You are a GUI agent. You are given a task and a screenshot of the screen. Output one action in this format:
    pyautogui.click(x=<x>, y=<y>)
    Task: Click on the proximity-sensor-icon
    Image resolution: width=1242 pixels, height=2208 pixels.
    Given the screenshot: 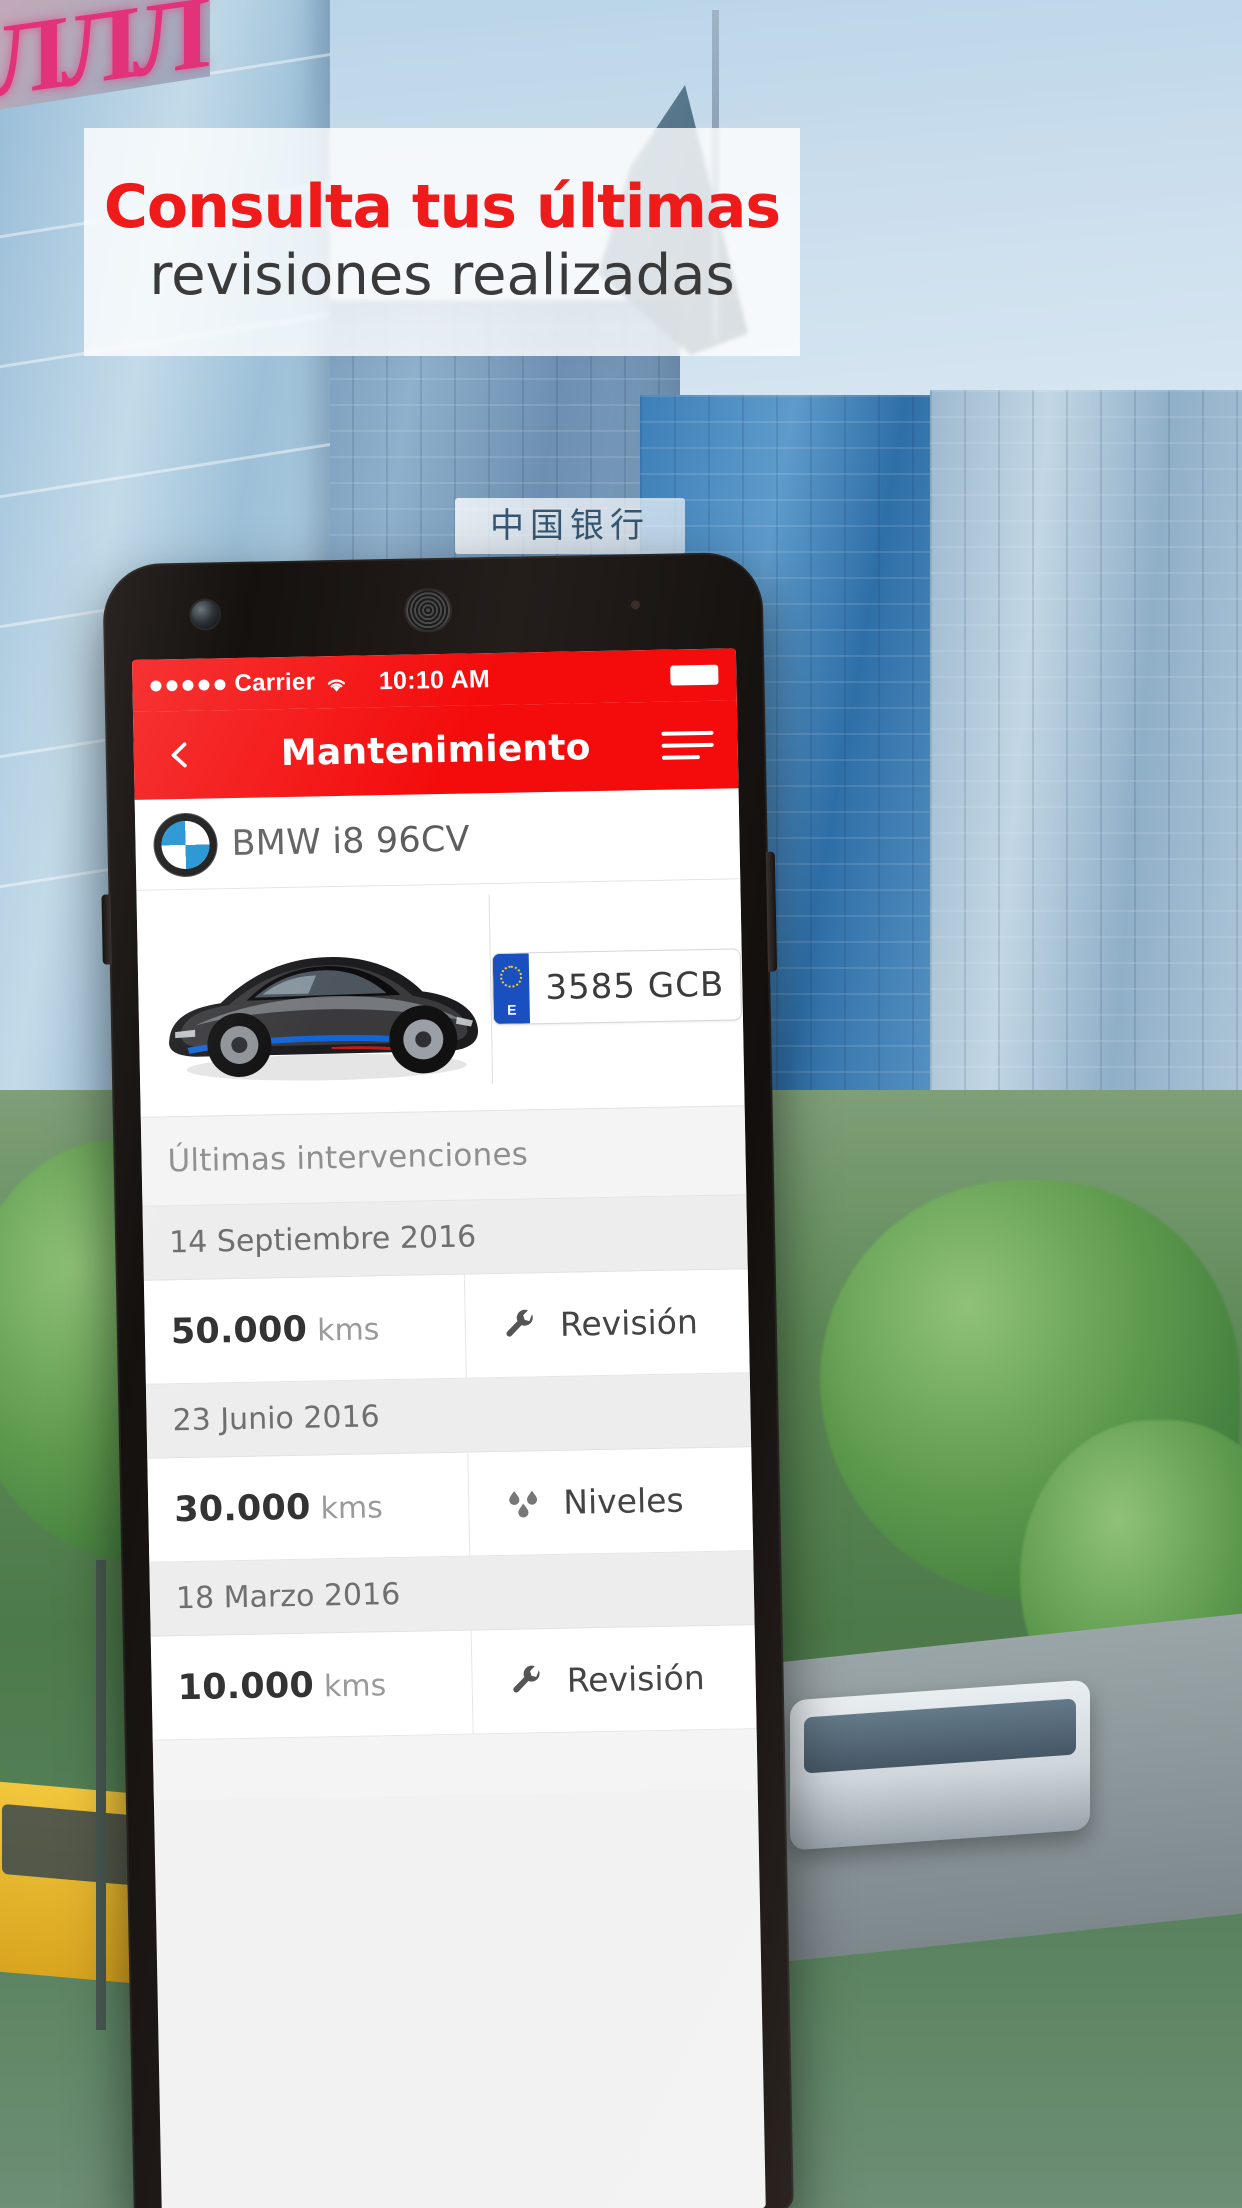 What is the action you would take?
    pyautogui.click(x=635, y=605)
    